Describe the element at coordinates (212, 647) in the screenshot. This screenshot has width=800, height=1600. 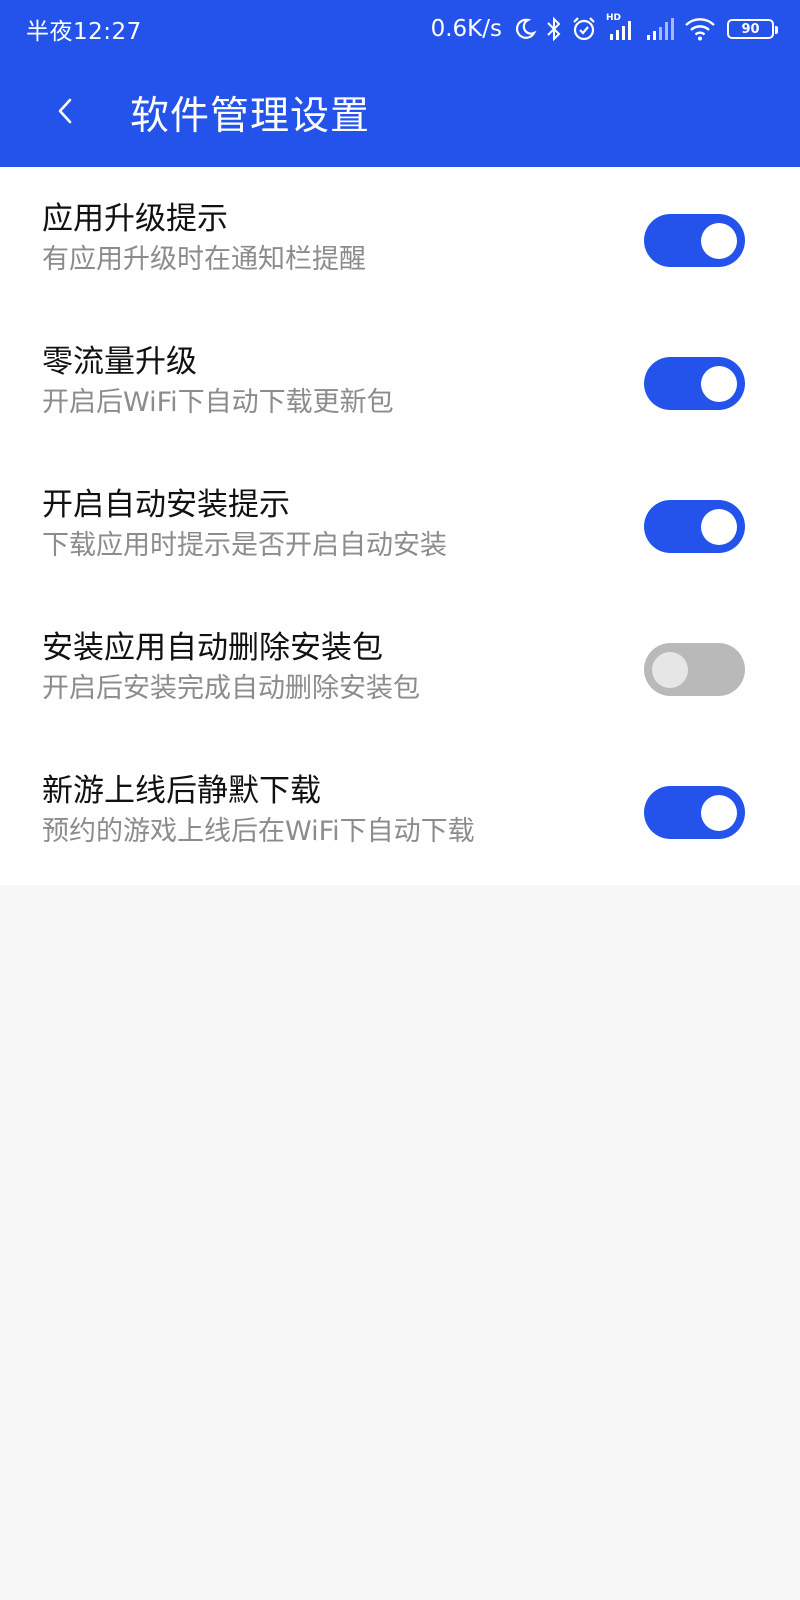
I see `setting-title: 安装应用自动删除安装包` at that location.